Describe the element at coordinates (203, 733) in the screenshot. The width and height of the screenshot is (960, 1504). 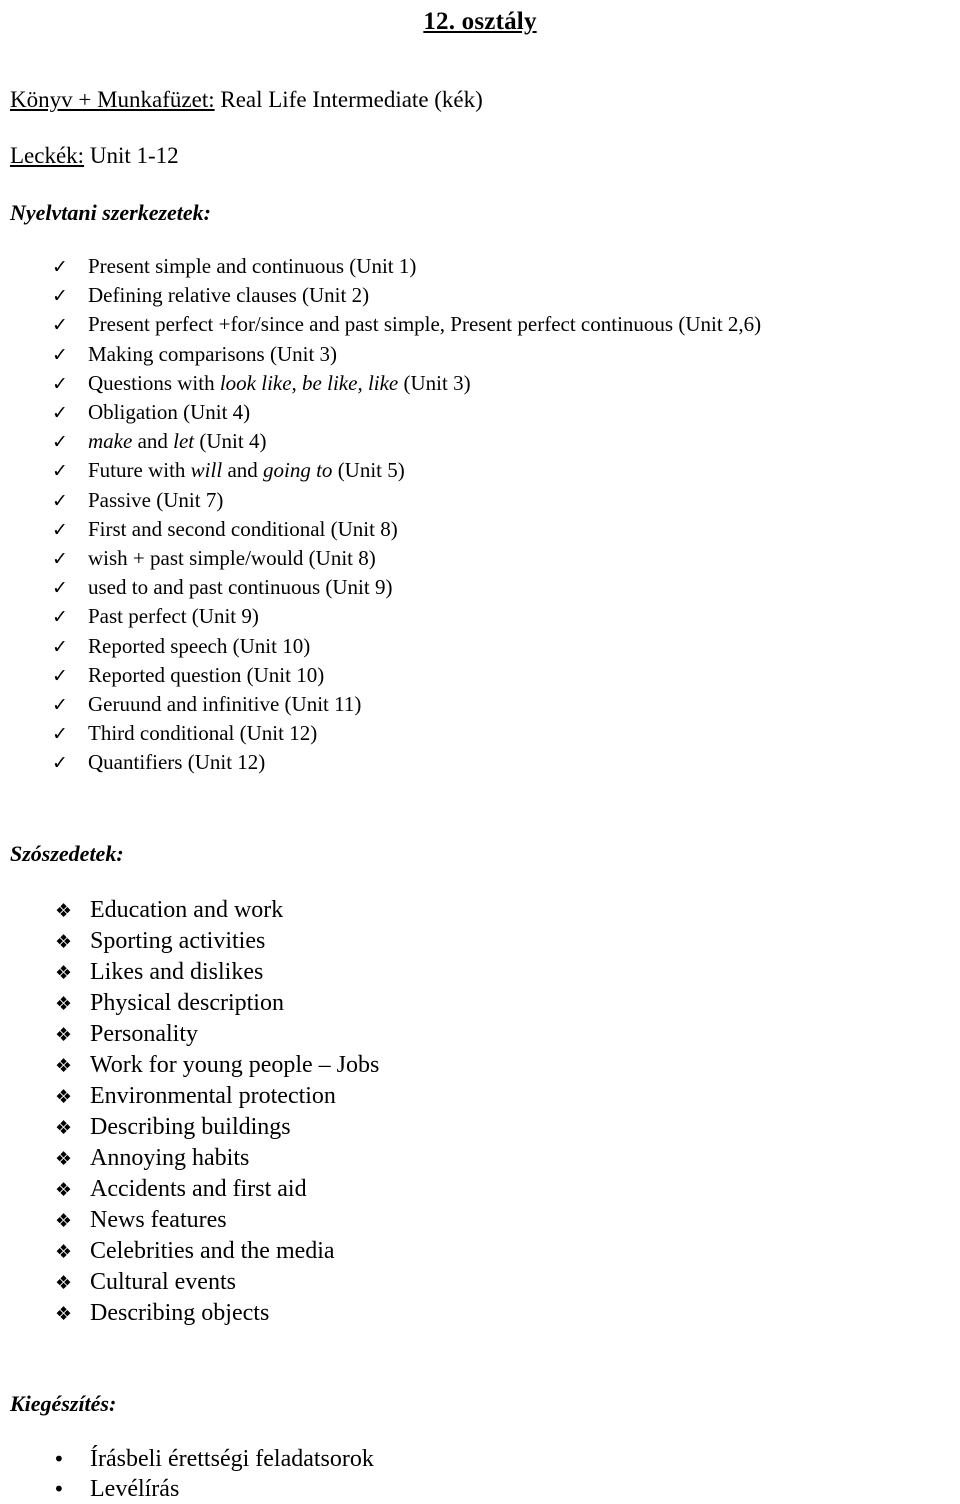
I see `list-item-label: Third conditional (Unit 12)` at that location.